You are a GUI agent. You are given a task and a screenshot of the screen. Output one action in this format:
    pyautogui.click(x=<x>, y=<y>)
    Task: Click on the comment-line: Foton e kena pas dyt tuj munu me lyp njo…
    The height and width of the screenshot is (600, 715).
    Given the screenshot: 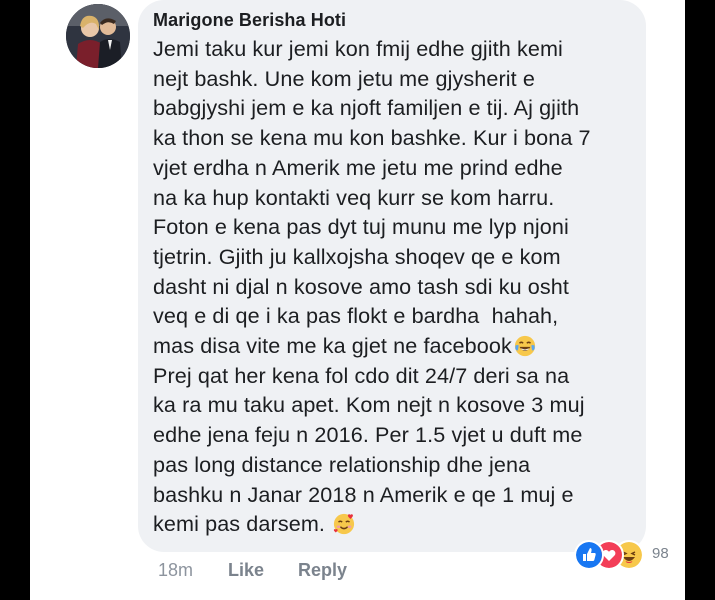 What is the action you would take?
    pyautogui.click(x=361, y=227)
    